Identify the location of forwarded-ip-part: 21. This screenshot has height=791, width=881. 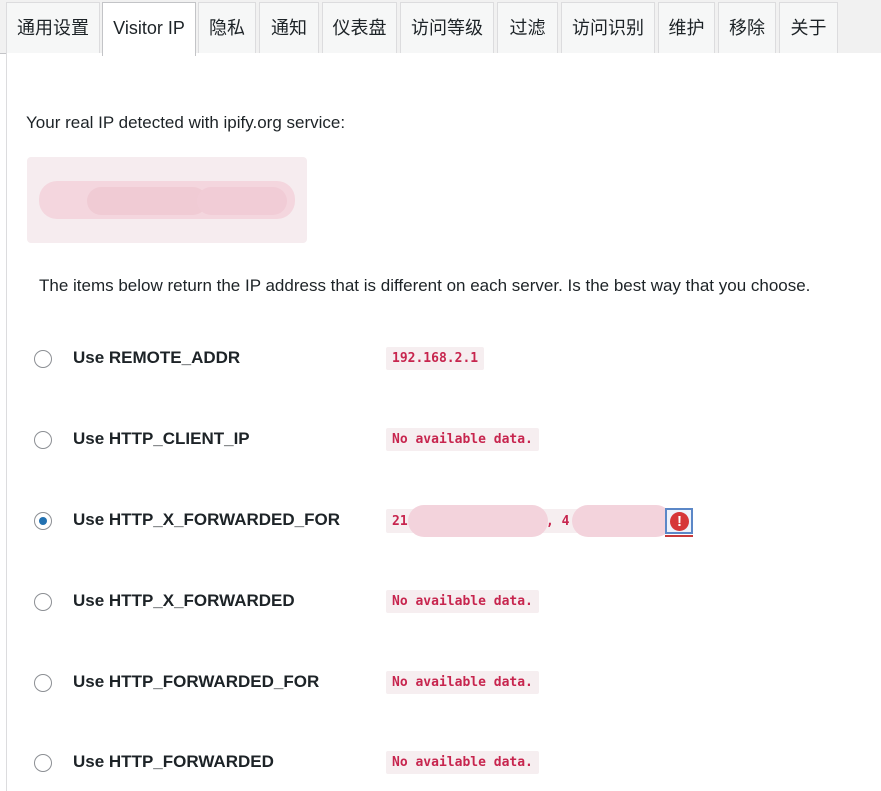
(400, 521).